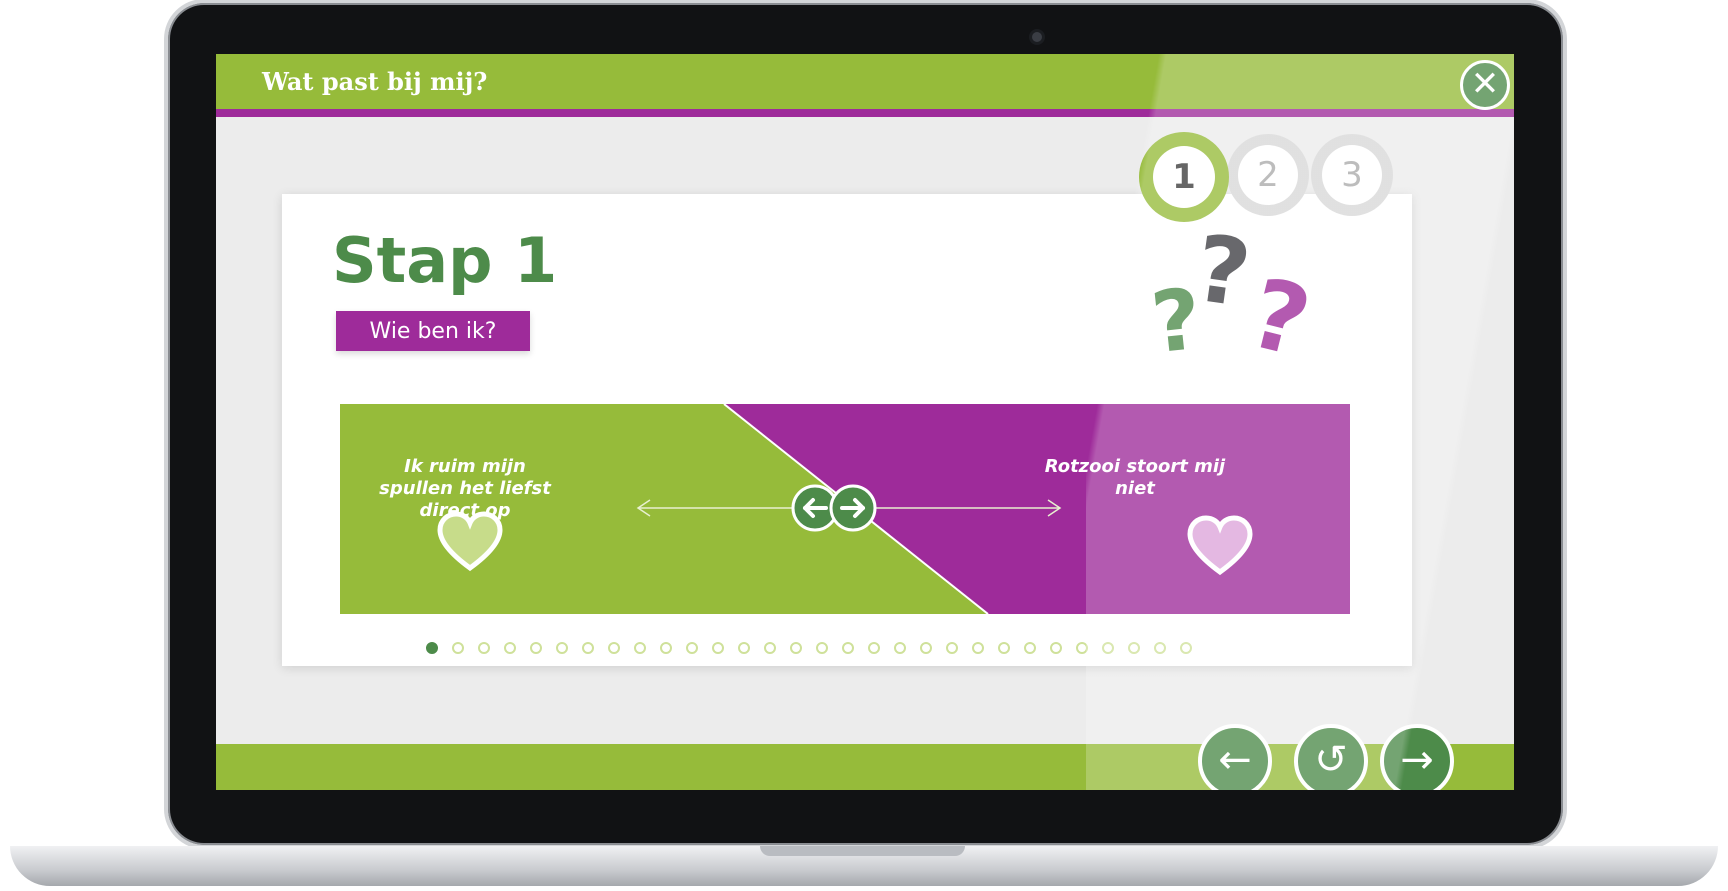  I want to click on step-1-label: 1, so click(1184, 177).